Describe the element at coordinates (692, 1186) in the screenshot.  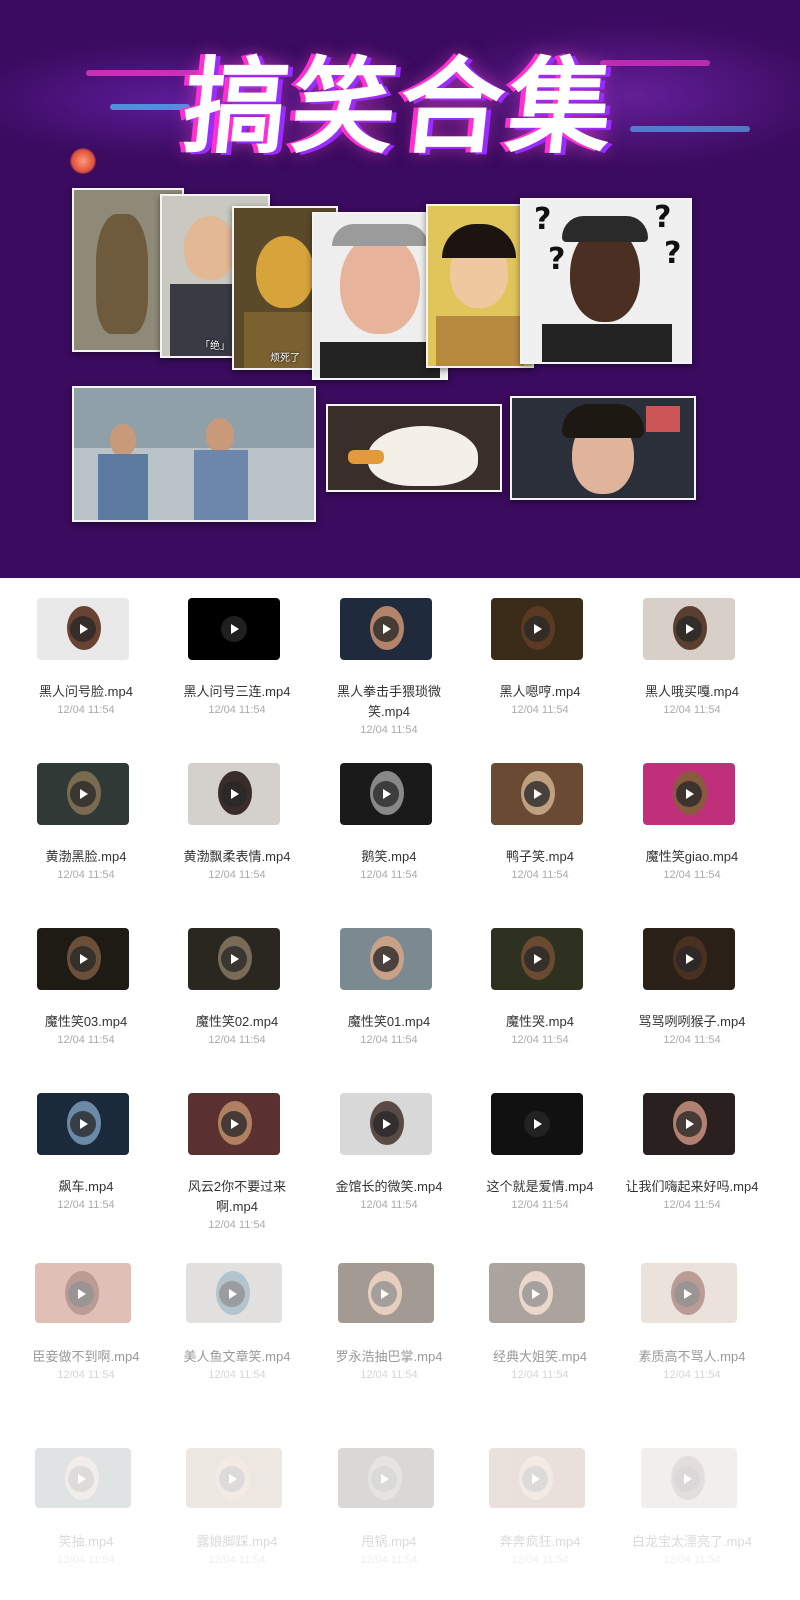
I see `file-name: 让我们嗨起来好吗.mp4` at that location.